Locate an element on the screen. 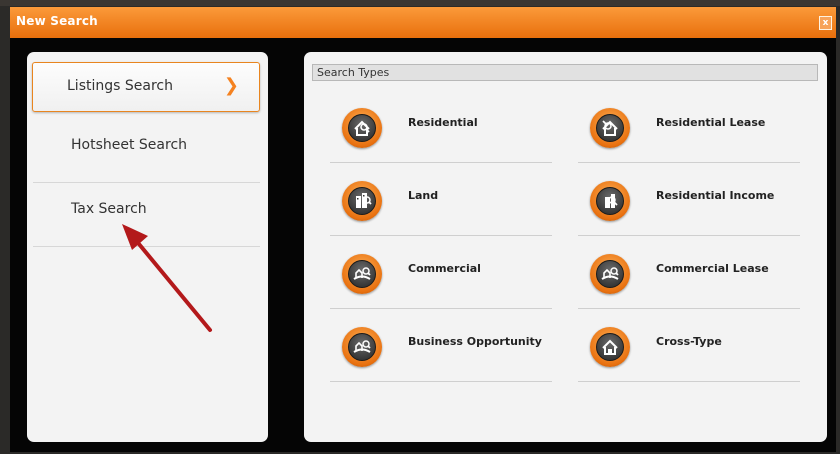  search-type-label: Land is located at coordinates (423, 195).